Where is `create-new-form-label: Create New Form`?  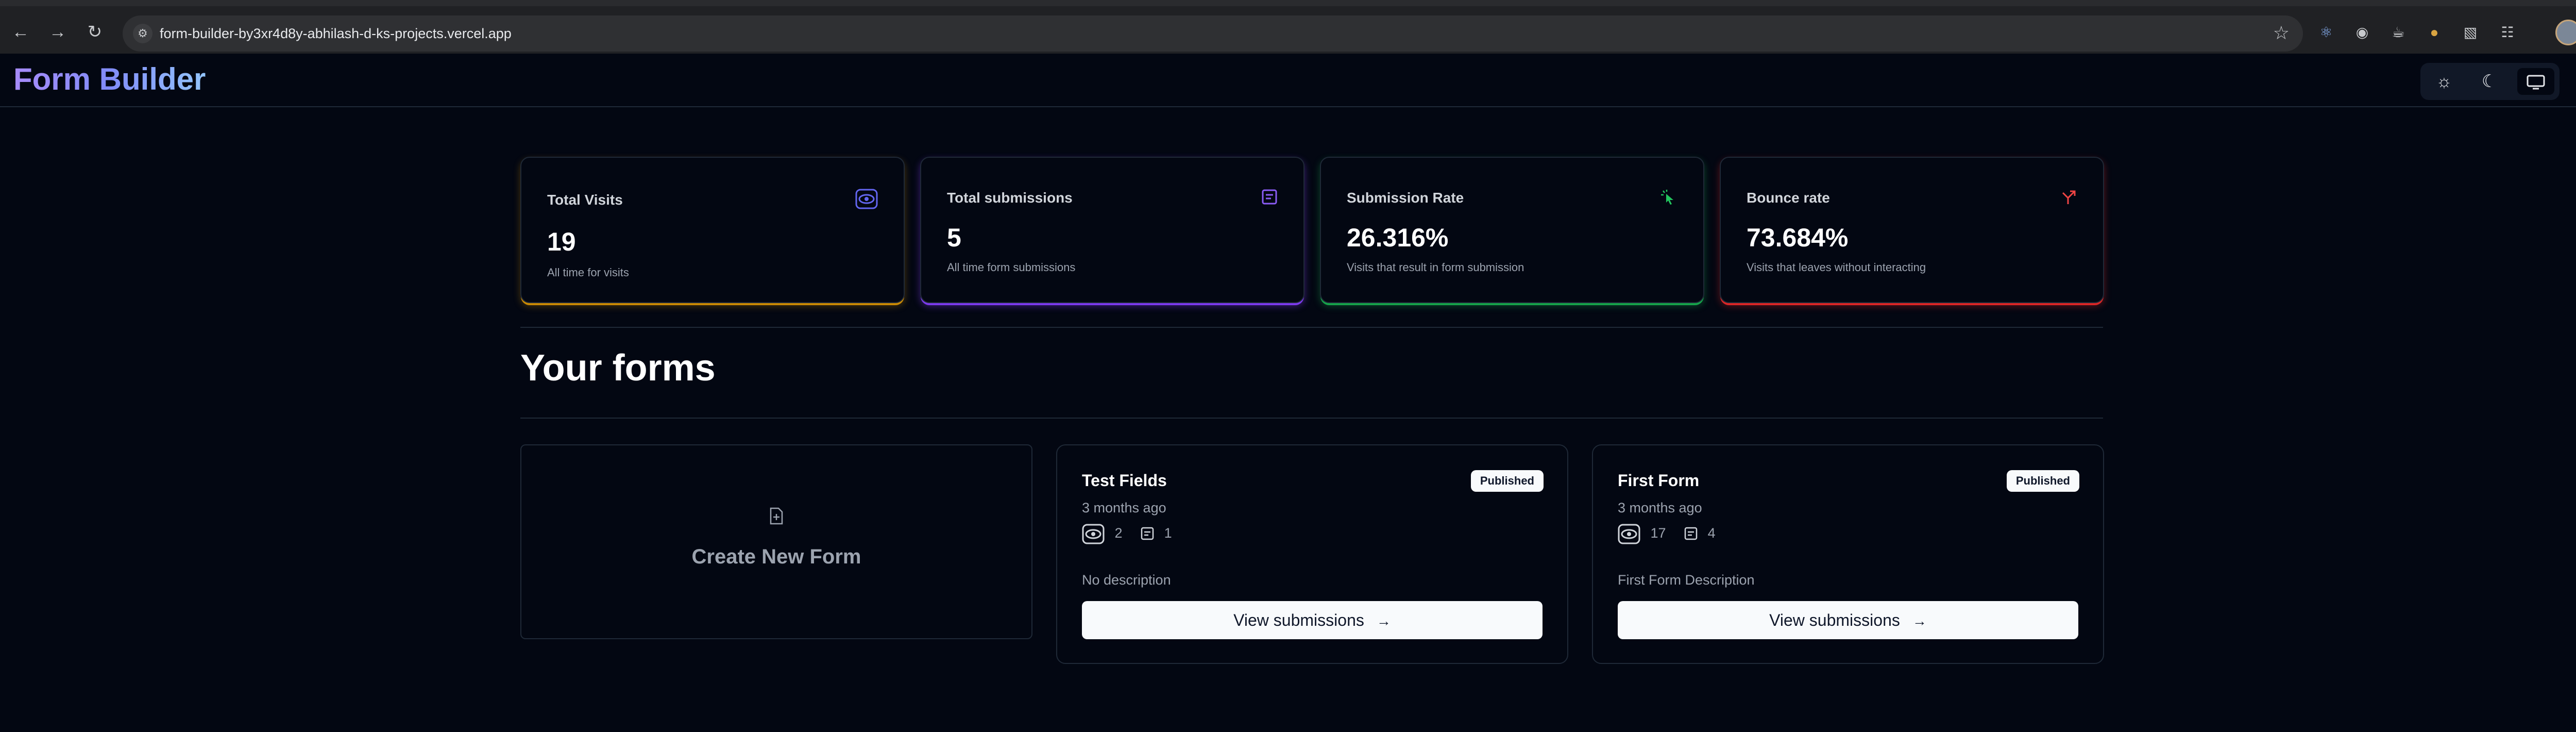
create-new-form-label: Create New Form is located at coordinates (776, 556).